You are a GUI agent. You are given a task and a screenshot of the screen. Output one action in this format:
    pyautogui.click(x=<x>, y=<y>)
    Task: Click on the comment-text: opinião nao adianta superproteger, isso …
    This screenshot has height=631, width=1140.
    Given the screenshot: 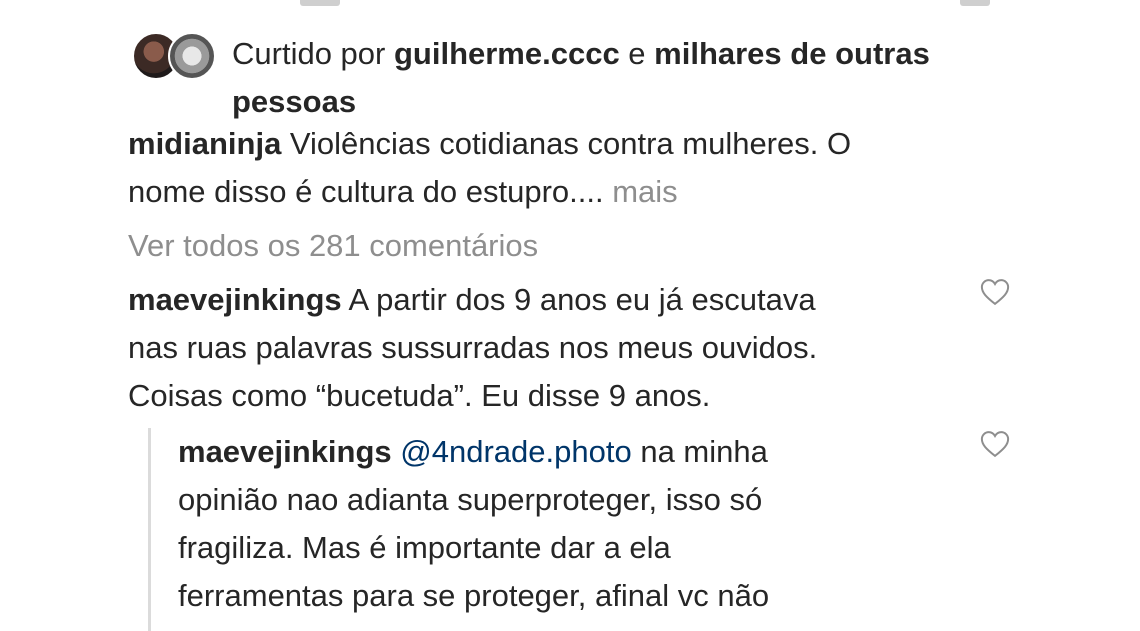 What is the action you would take?
    pyautogui.click(x=470, y=499)
    